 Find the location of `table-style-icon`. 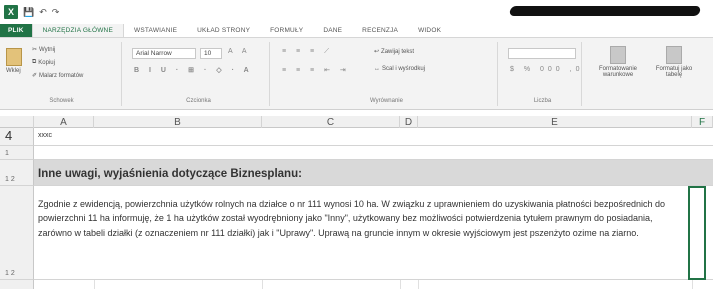

table-style-icon is located at coordinates (674, 55).